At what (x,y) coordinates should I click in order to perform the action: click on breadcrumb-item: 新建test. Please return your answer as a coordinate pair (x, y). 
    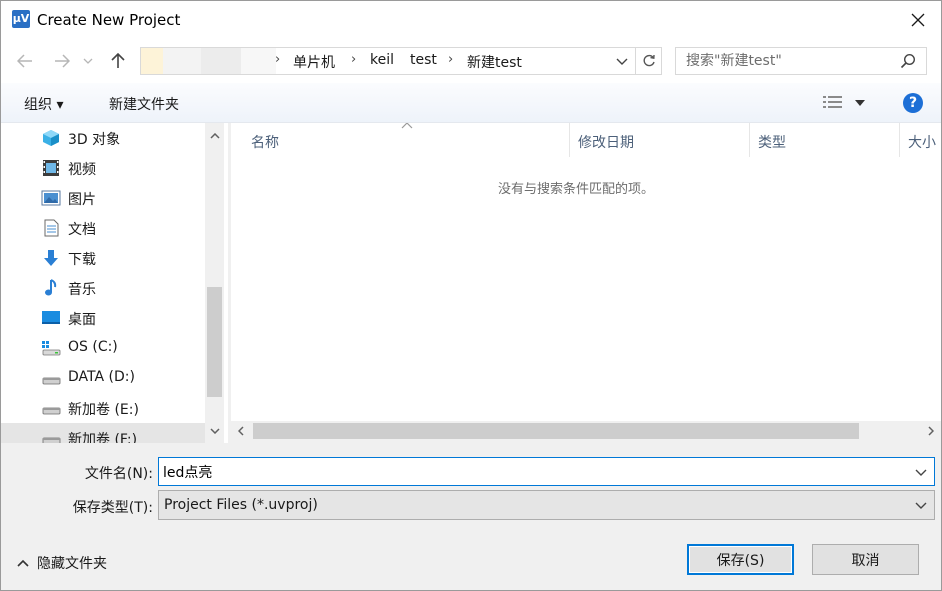
    Looking at the image, I should click on (494, 62).